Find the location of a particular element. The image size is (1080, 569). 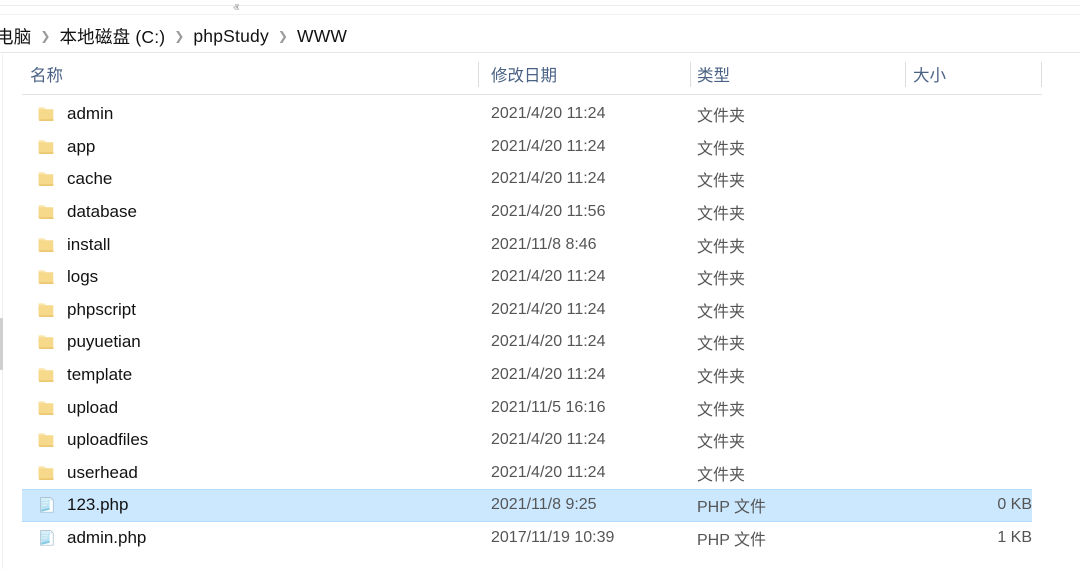

file-row: phpscript 2021/4/20 11:24 文件夹 is located at coordinates (540, 310).